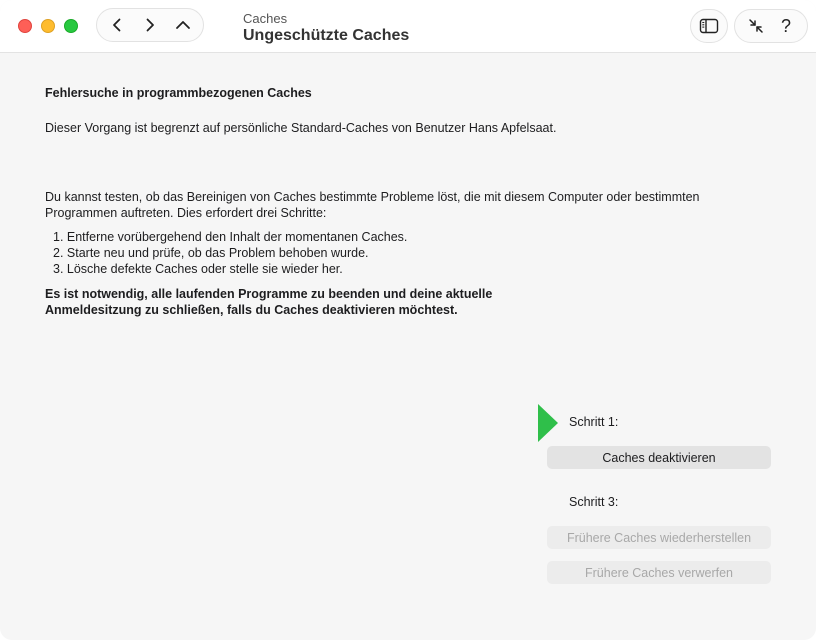  Describe the element at coordinates (265, 18) in the screenshot. I see `window-subtitle: Caches` at that location.